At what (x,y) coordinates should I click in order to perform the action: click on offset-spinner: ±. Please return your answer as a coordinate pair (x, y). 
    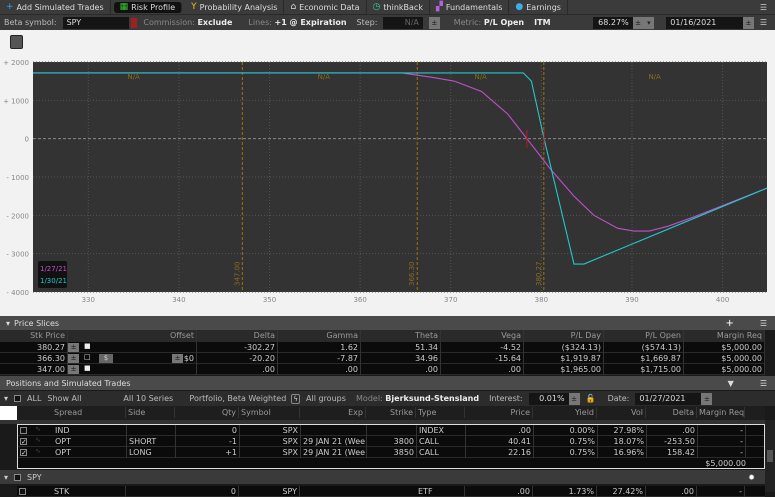
    Looking at the image, I should click on (177, 358).